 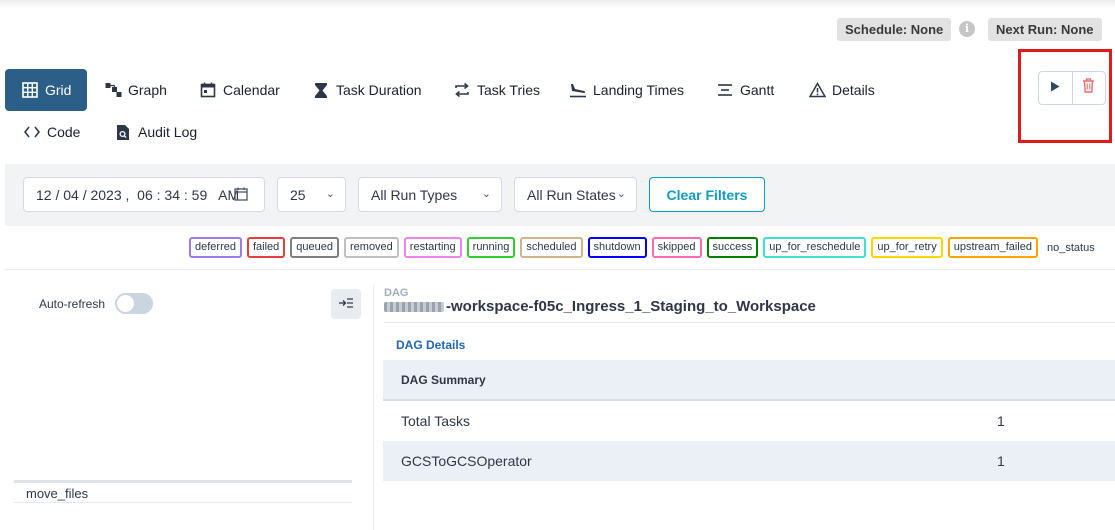 I want to click on hourglass-icon, so click(x=321, y=90).